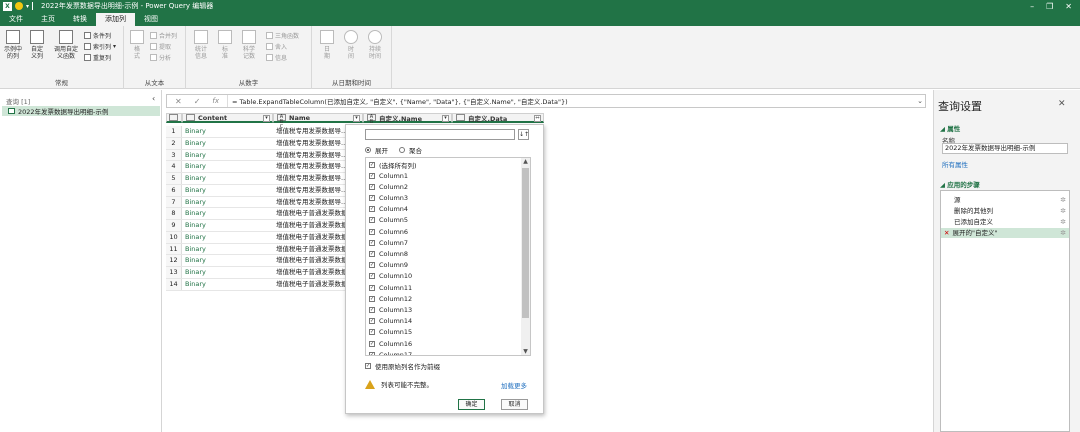  Describe the element at coordinates (393, 164) in the screenshot. I see `select-all-checkbox: ✓ (选择所有列)` at that location.